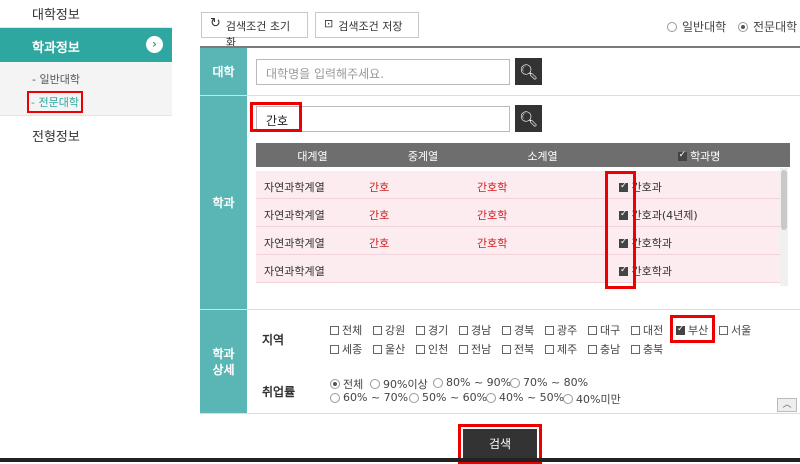  I want to click on radio-general-label: 일반대학, so click(704, 27).